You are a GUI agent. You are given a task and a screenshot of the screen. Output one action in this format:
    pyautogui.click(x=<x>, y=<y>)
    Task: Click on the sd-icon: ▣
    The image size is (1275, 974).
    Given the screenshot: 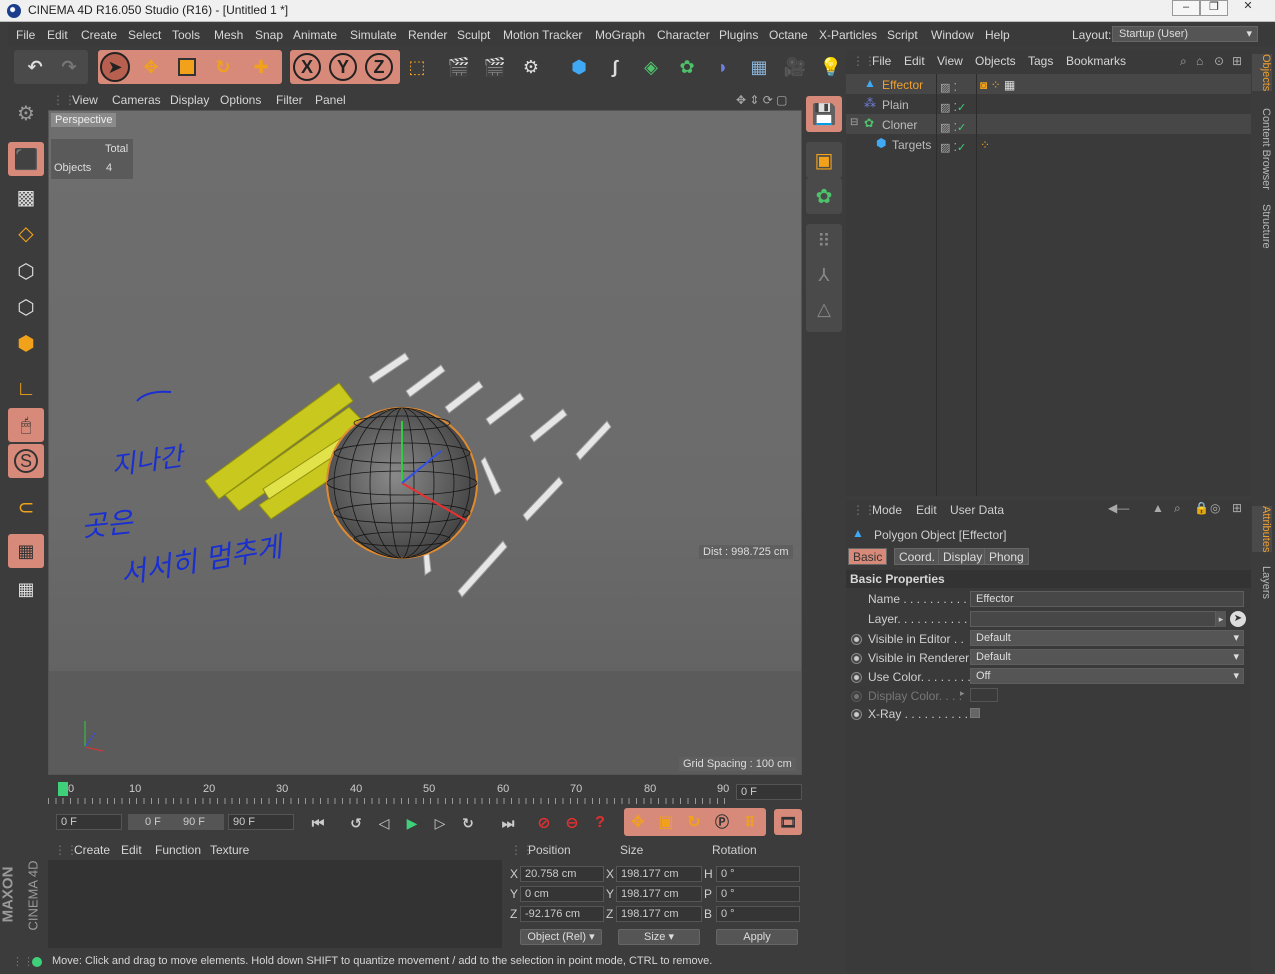 What is the action you would take?
    pyautogui.click(x=824, y=160)
    